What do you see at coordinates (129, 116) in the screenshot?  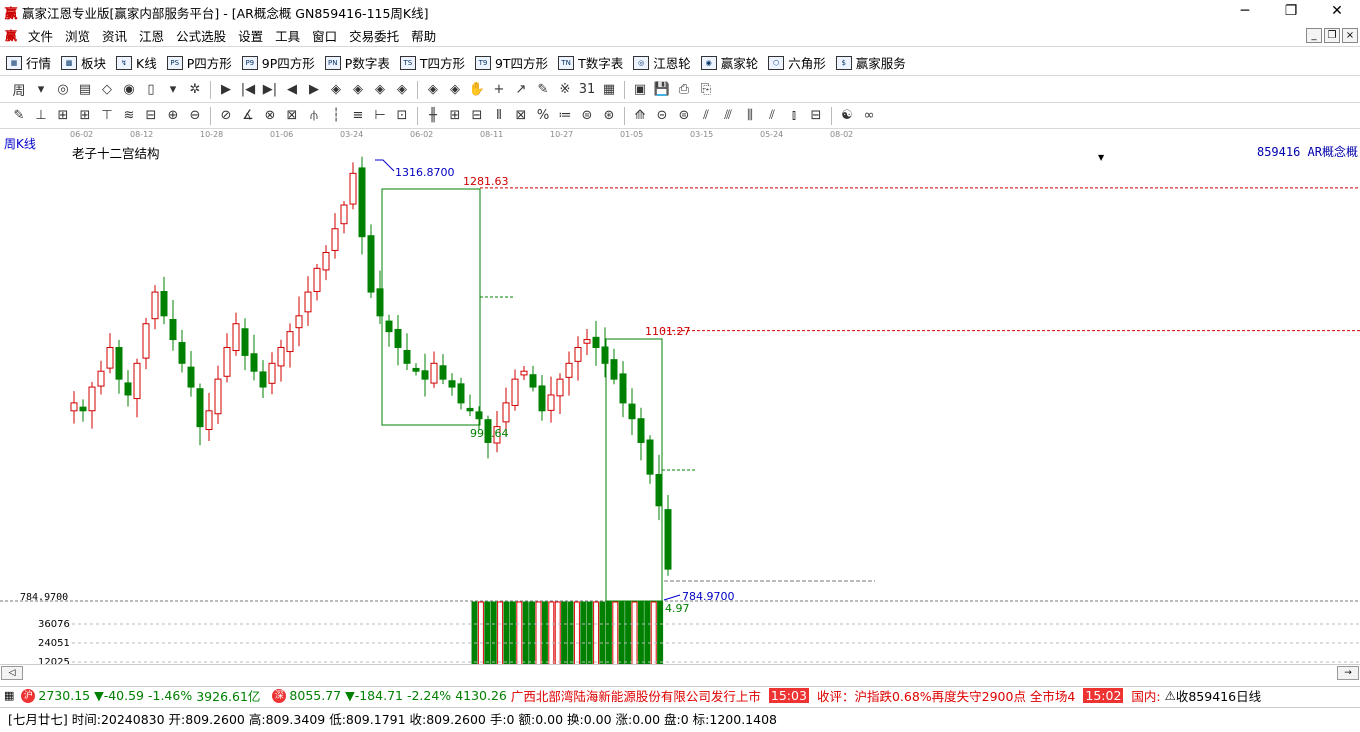 I see `toolbar3-tool-icon: ≋` at bounding box center [129, 116].